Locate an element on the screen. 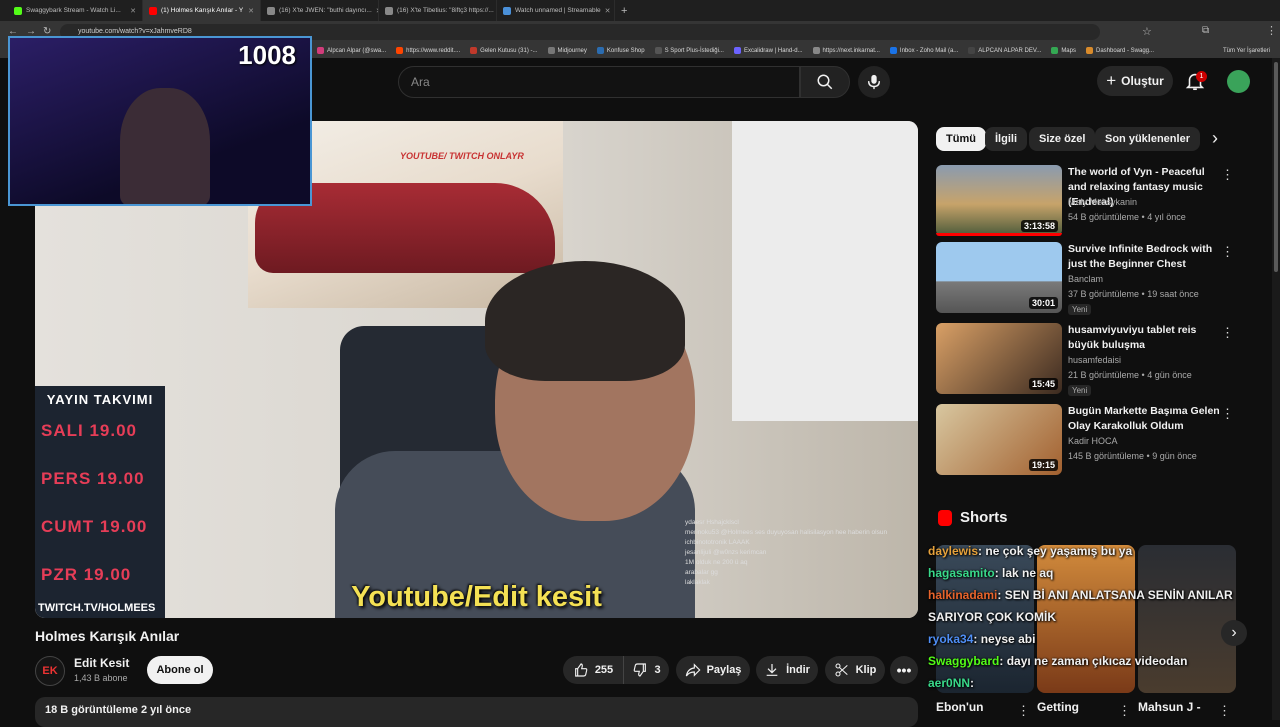 This screenshot has width=1280, height=727. shelf is located at coordinates (825, 271).